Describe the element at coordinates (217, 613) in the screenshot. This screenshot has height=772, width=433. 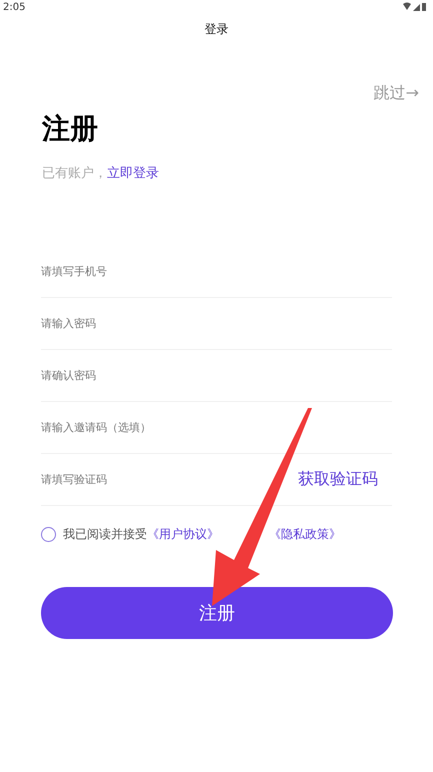
I see `register-button: 注册` at that location.